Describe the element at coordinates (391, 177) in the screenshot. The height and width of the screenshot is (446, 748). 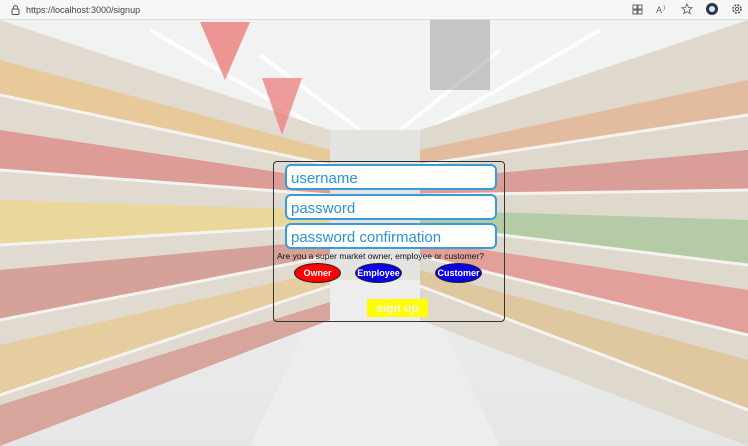
I see `username-input` at that location.